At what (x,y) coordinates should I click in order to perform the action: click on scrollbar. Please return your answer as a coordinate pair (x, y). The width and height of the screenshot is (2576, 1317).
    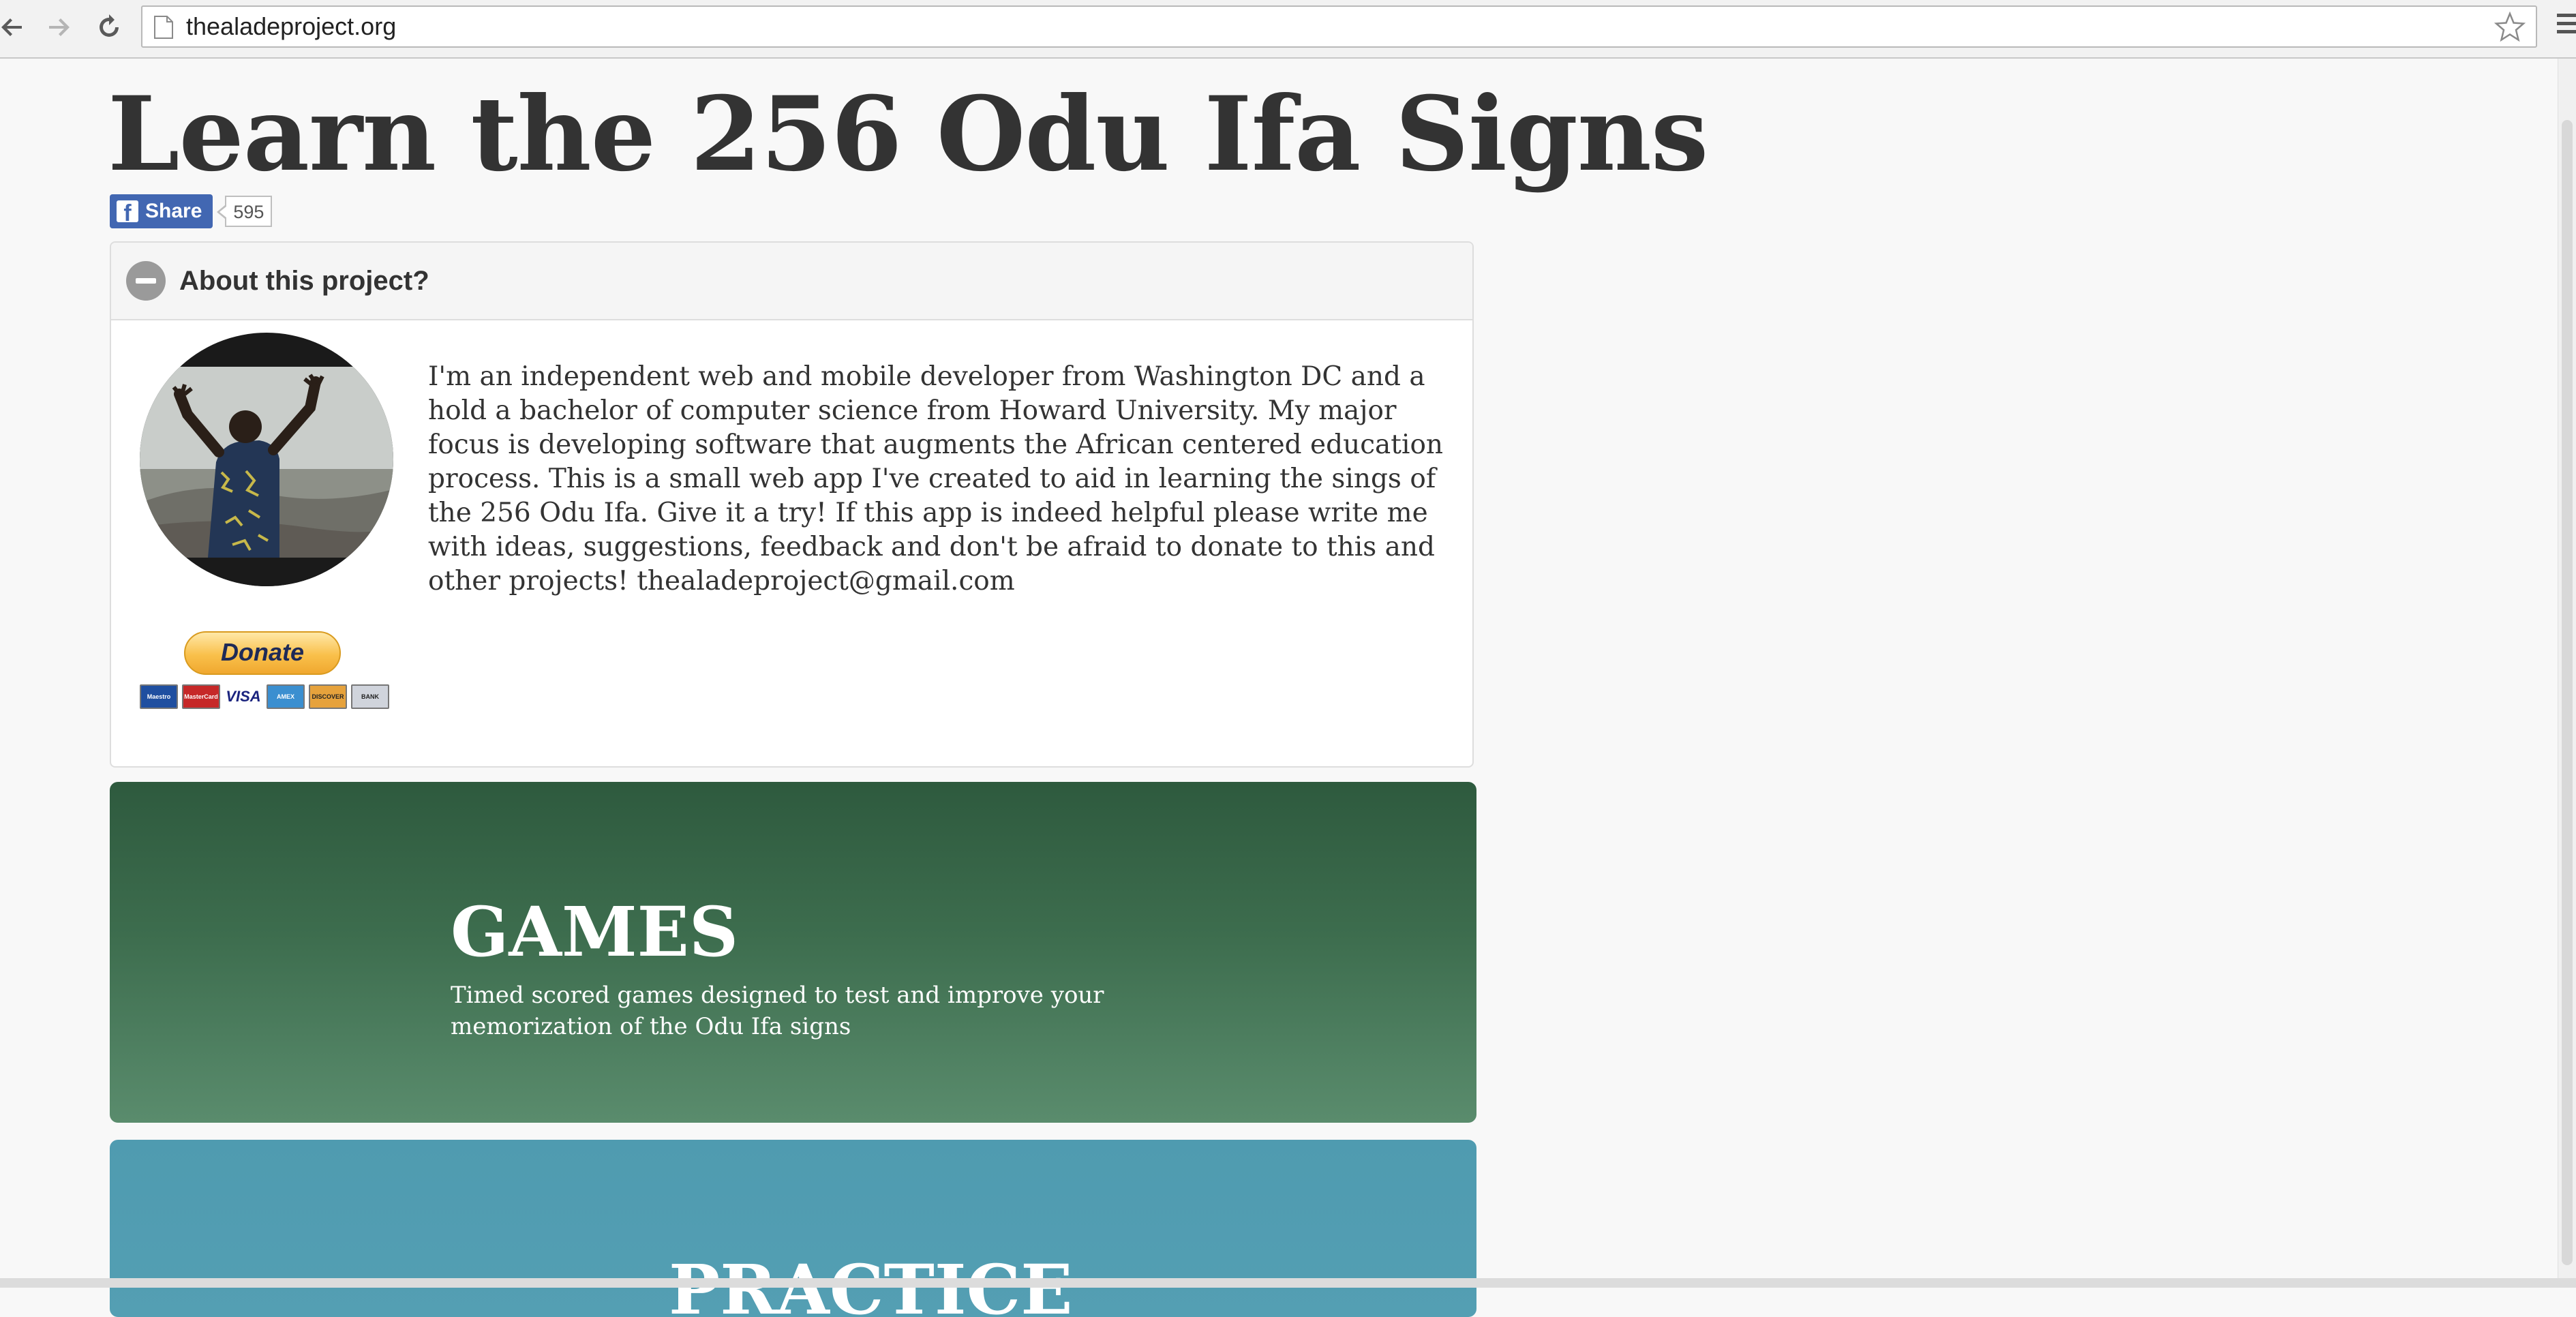
    Looking at the image, I should click on (2567, 669).